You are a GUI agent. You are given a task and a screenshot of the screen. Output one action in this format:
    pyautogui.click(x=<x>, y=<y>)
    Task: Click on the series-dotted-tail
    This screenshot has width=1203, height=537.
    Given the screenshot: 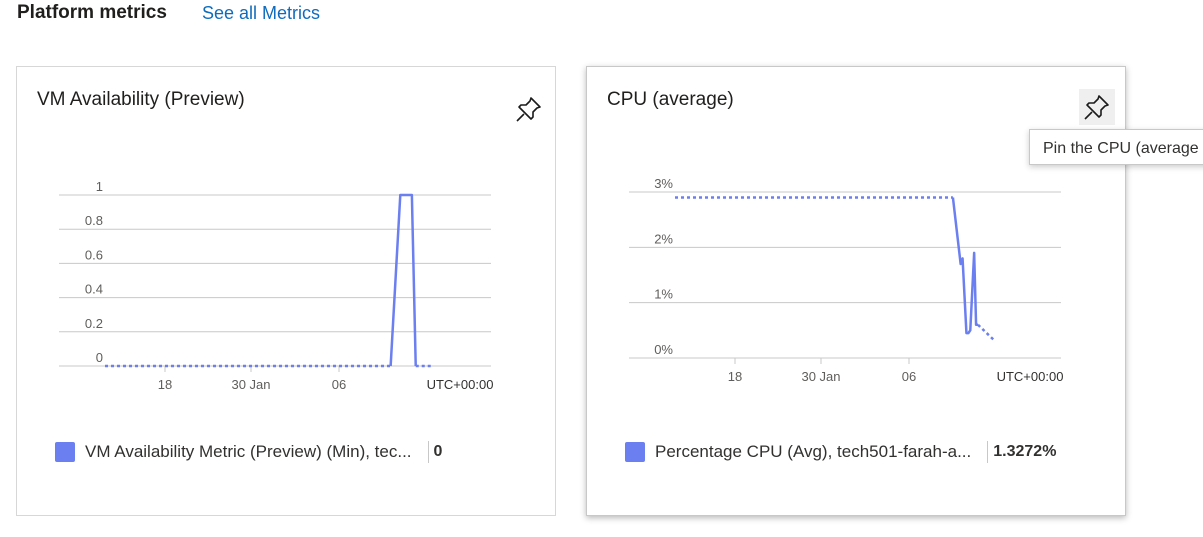 What is the action you would take?
    pyautogui.click(x=987, y=333)
    